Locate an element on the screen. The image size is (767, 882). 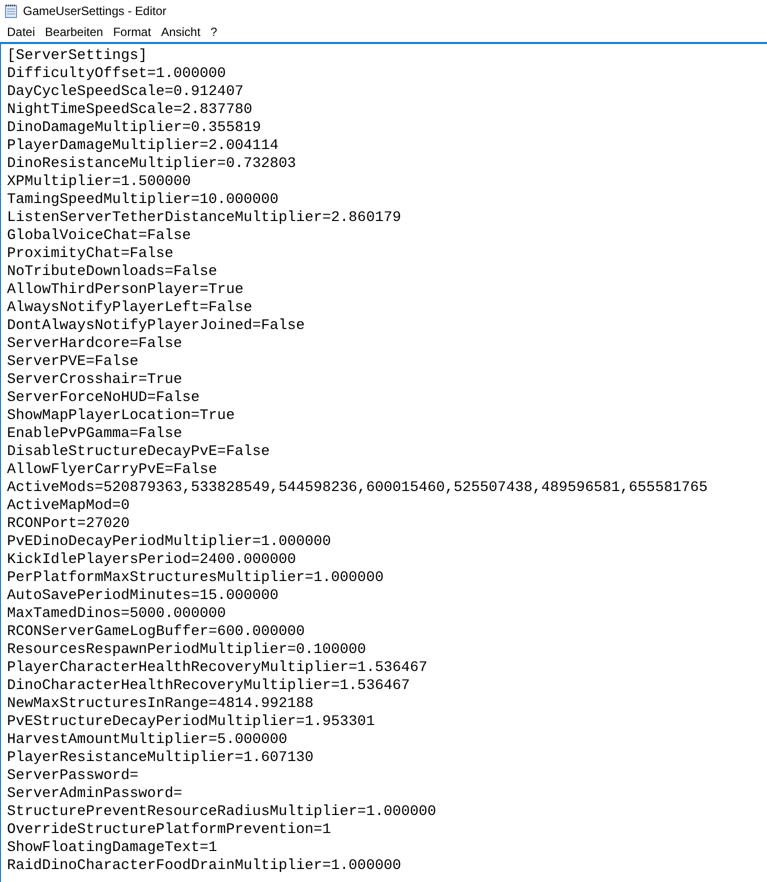
text-line: ServerAdminPassword= is located at coordinates (94, 794).